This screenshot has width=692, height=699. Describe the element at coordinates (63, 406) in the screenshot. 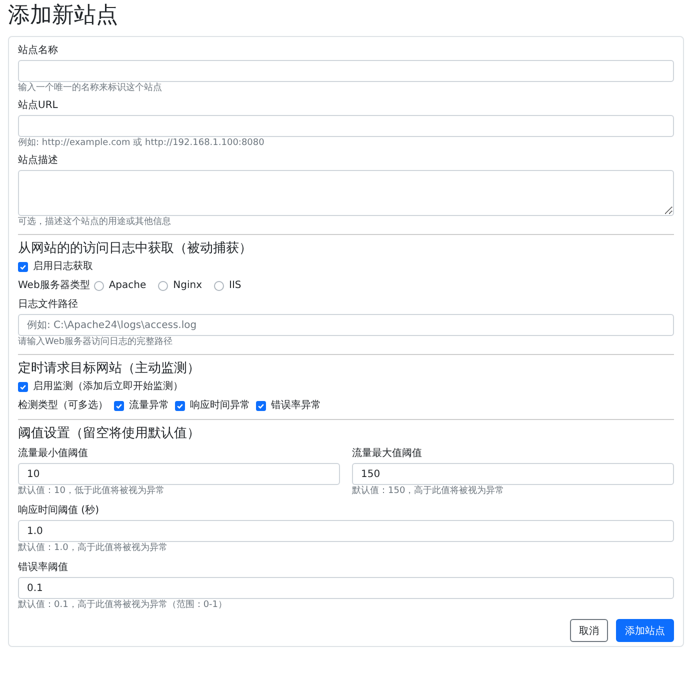

I see `field-label: 检测类型（可多选）` at that location.